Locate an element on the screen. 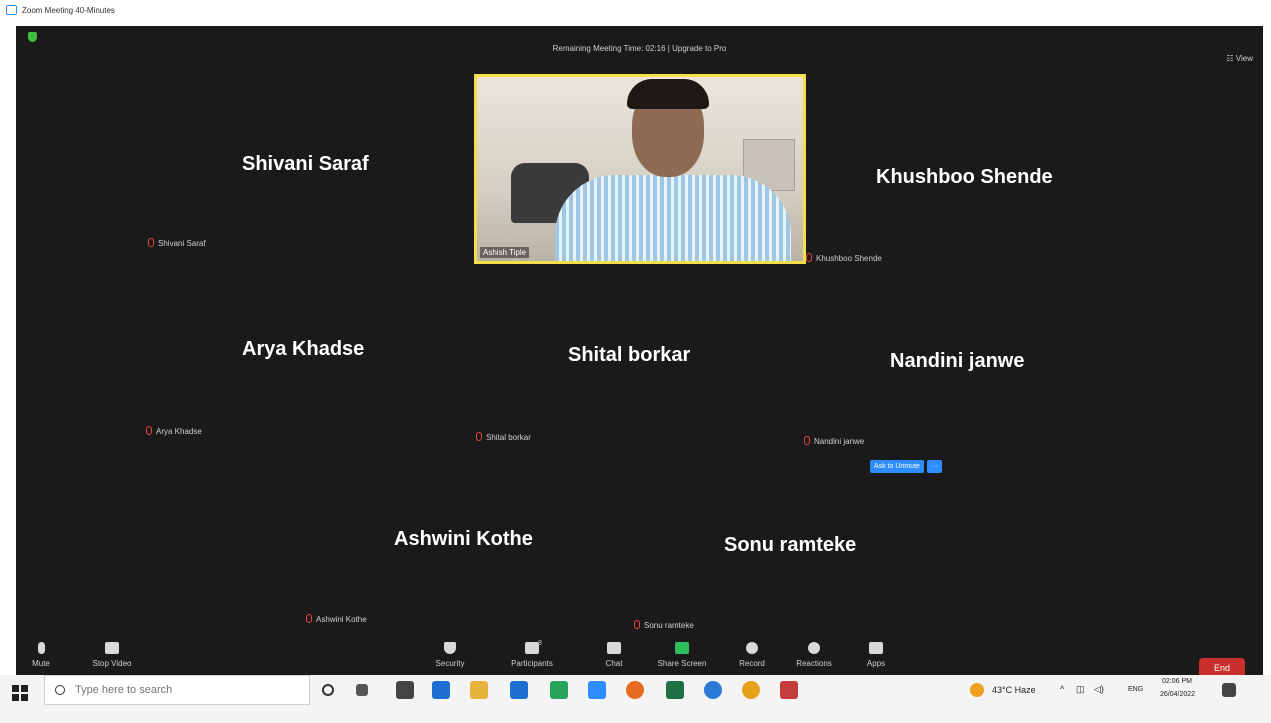  reactions-smiley-icon is located at coordinates (814, 648).